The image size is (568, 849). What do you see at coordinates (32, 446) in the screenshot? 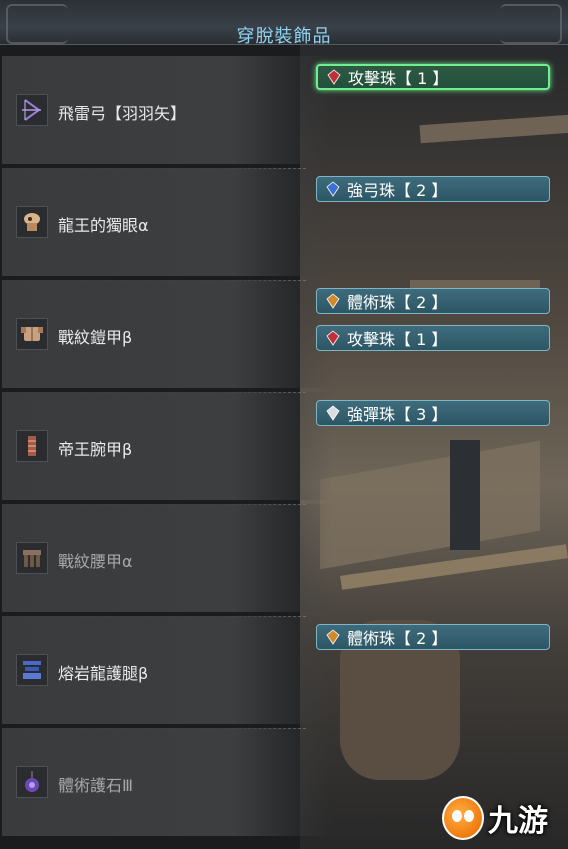
I see `arm-armor-icon` at bounding box center [32, 446].